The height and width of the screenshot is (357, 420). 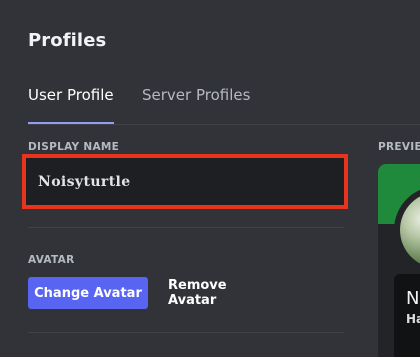 I want to click on preview-display-name: N, so click(x=413, y=298).